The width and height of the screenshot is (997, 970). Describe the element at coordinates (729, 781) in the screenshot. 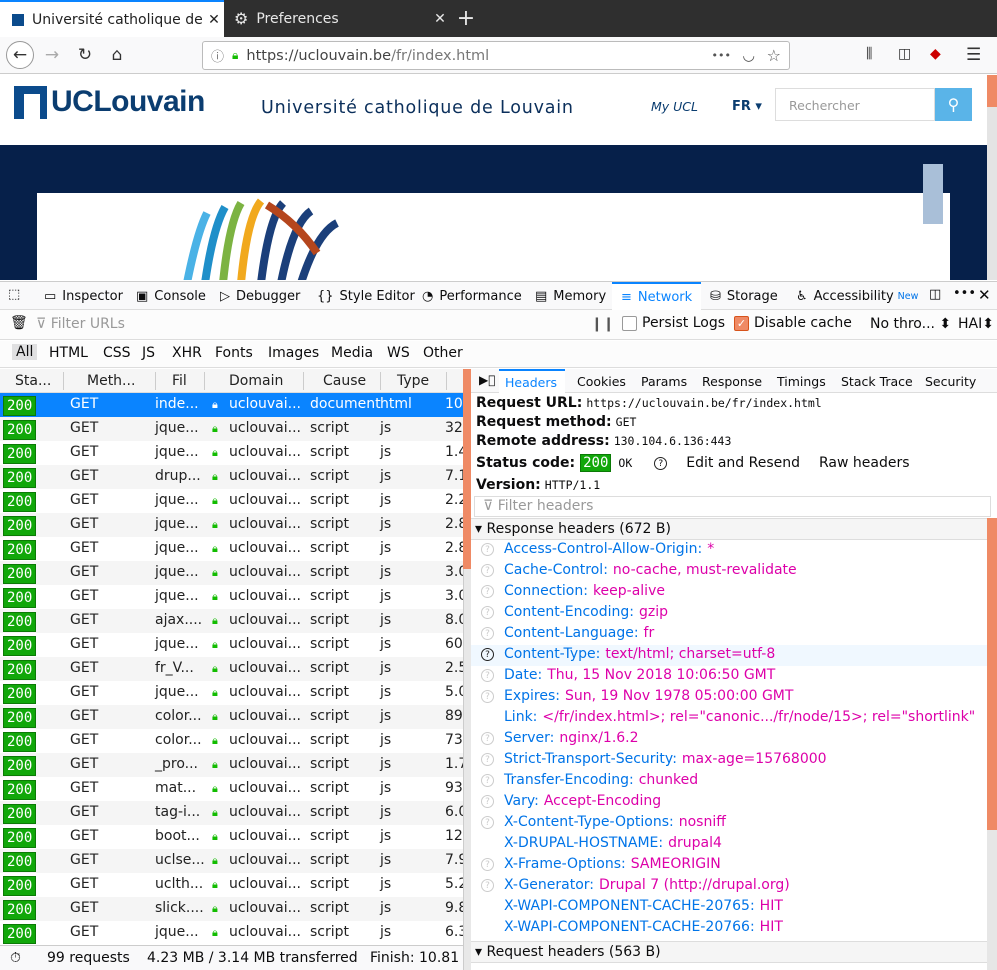

I see `header-row: ? Transfer-Encoding: chunked` at that location.